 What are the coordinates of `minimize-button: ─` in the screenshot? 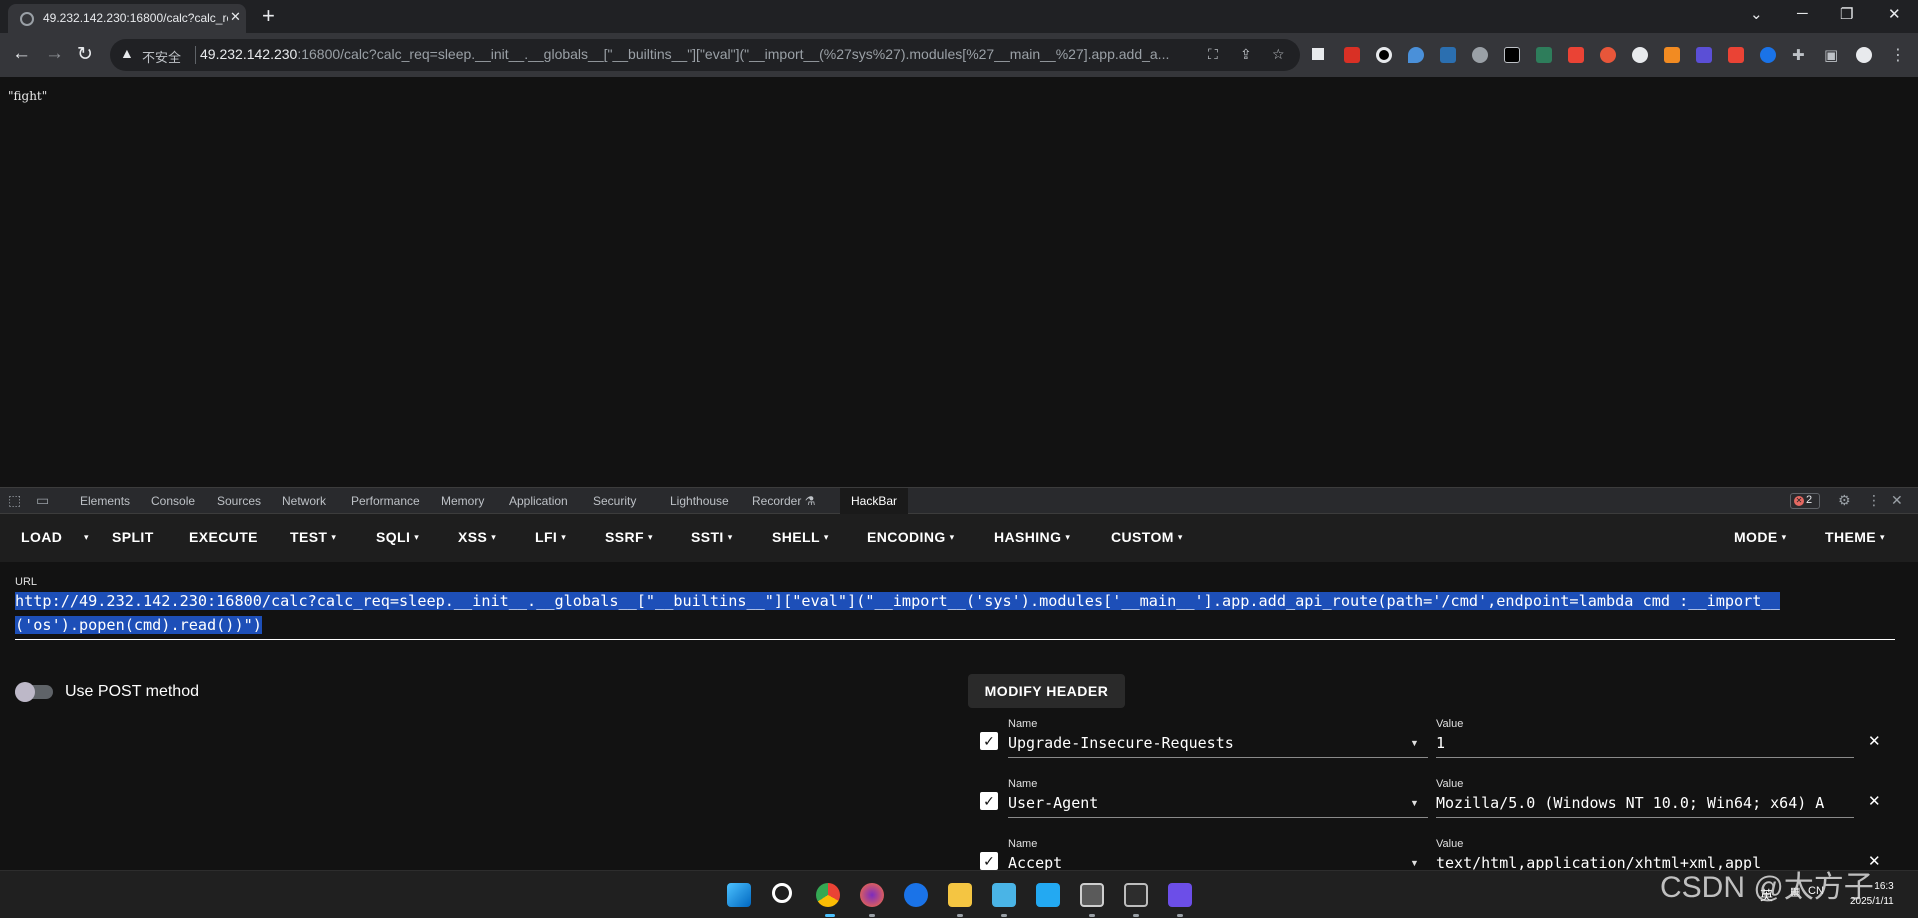 It's located at (1802, 13).